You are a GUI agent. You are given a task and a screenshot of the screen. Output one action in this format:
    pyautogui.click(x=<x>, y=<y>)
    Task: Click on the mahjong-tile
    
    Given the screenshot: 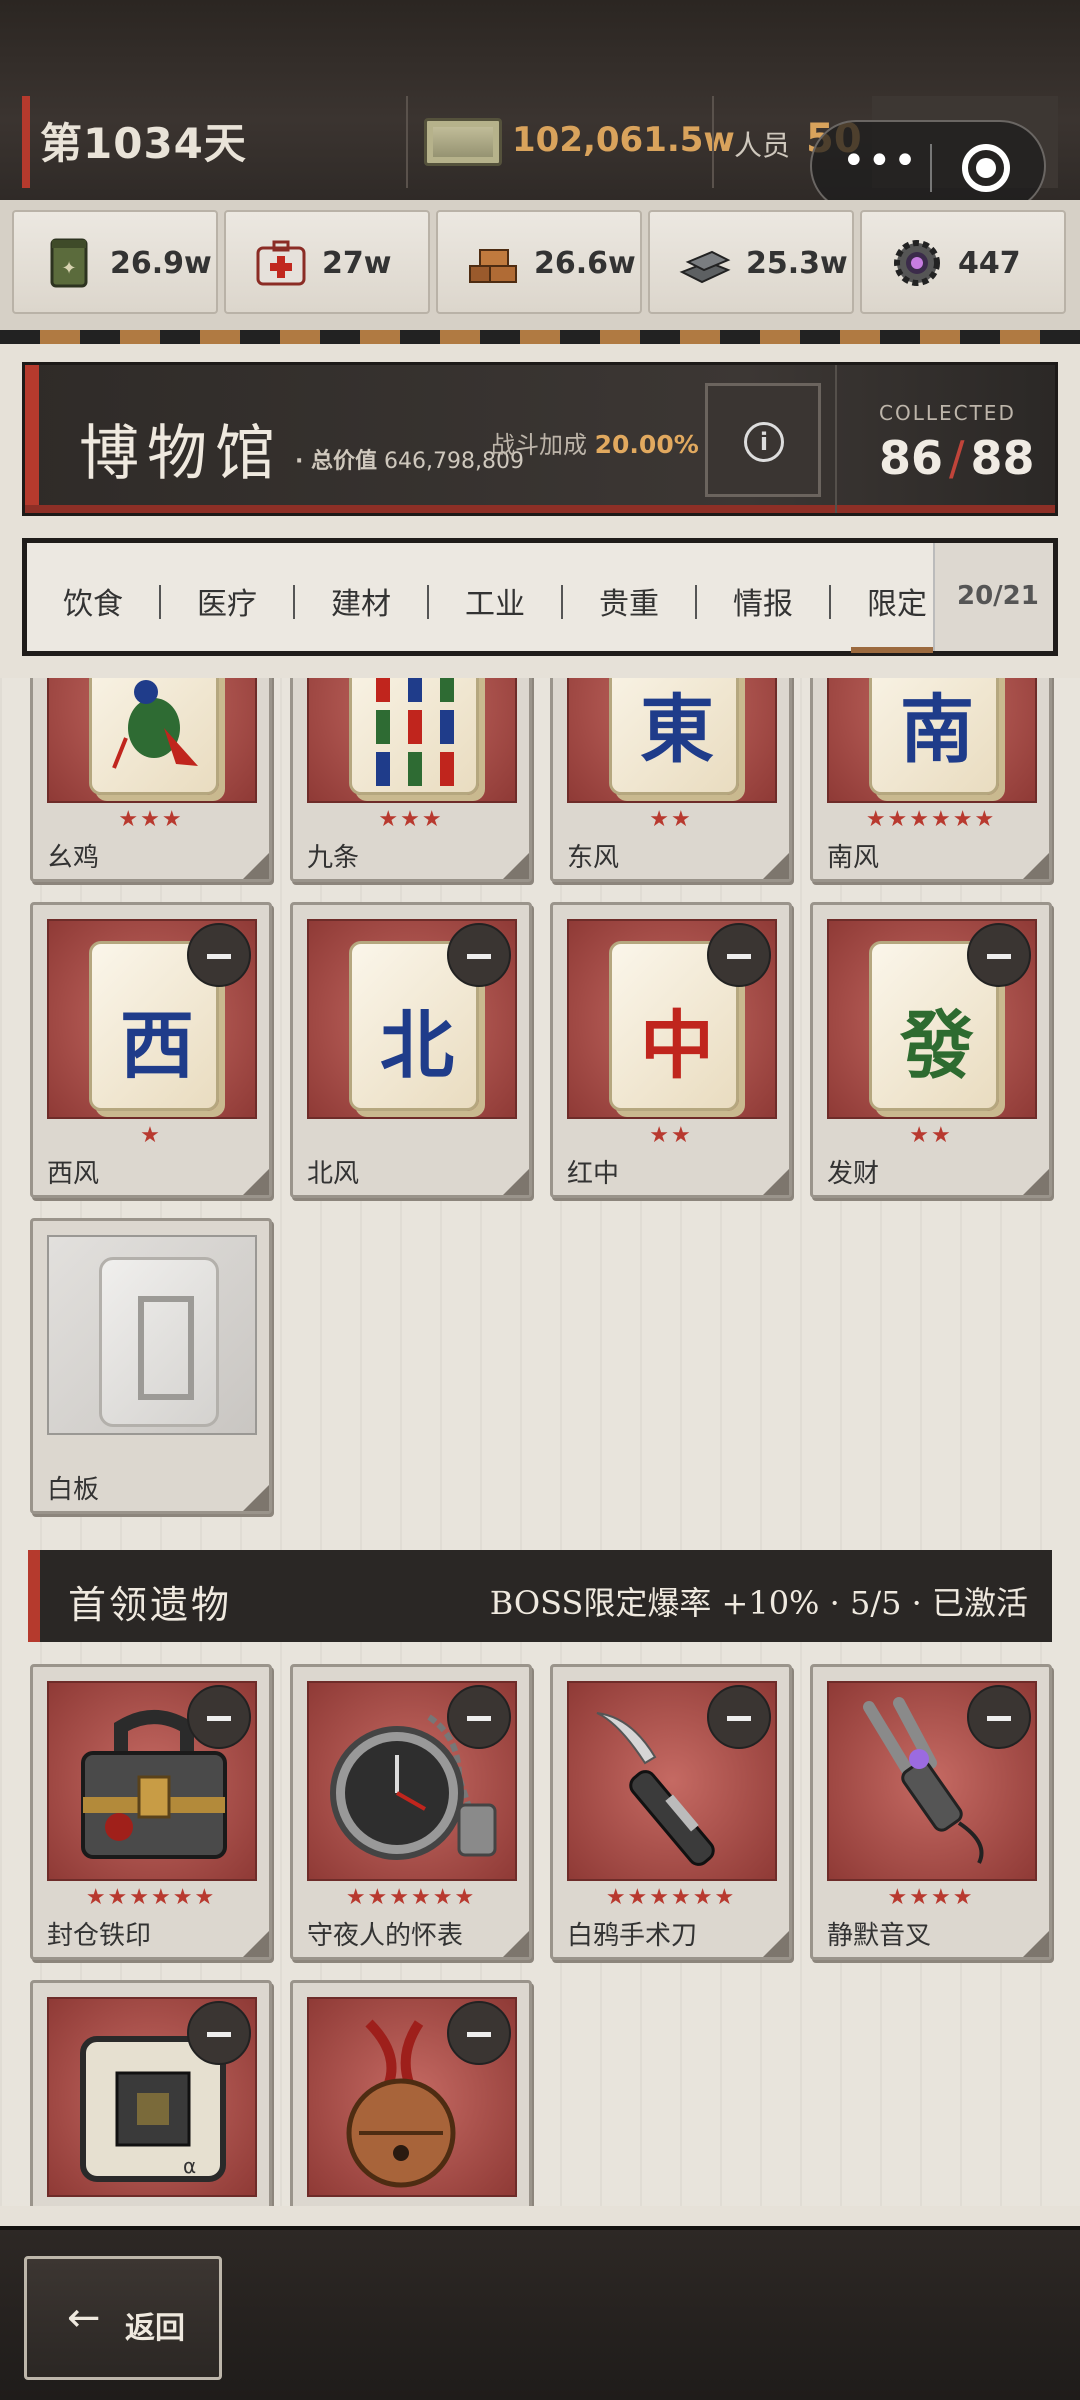 What is the action you would take?
    pyautogui.click(x=414, y=736)
    